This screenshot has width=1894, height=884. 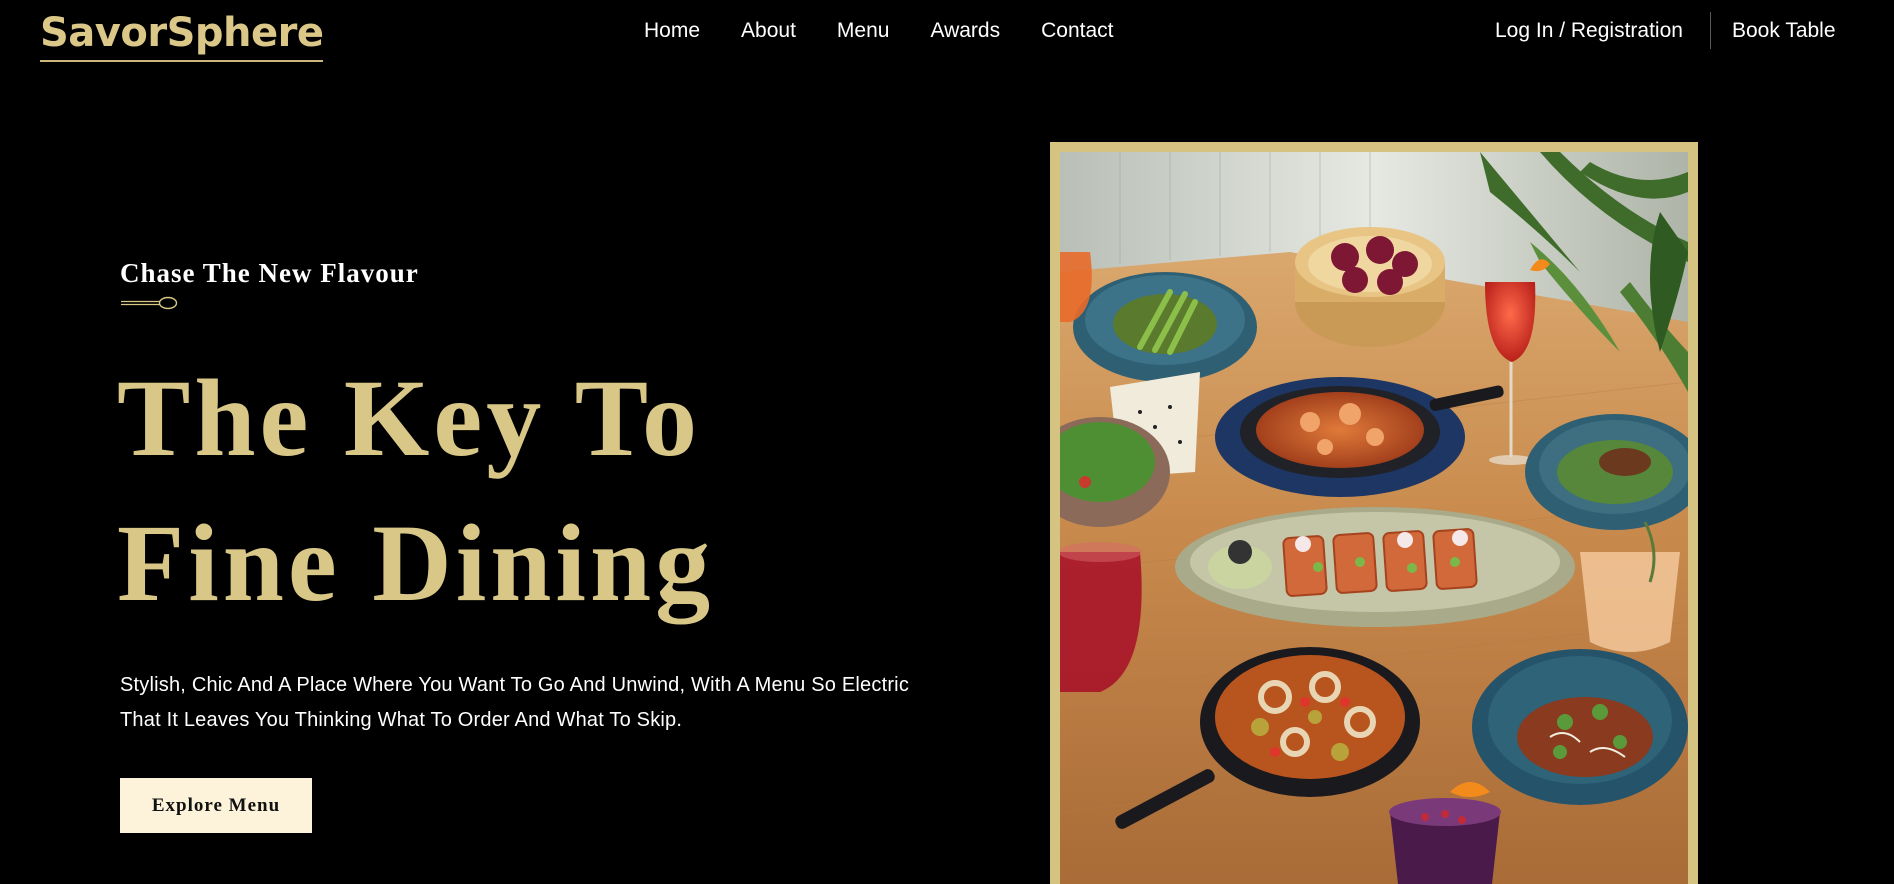 I want to click on main-nav: Home About Menu Awards Contact, so click(x=878, y=31).